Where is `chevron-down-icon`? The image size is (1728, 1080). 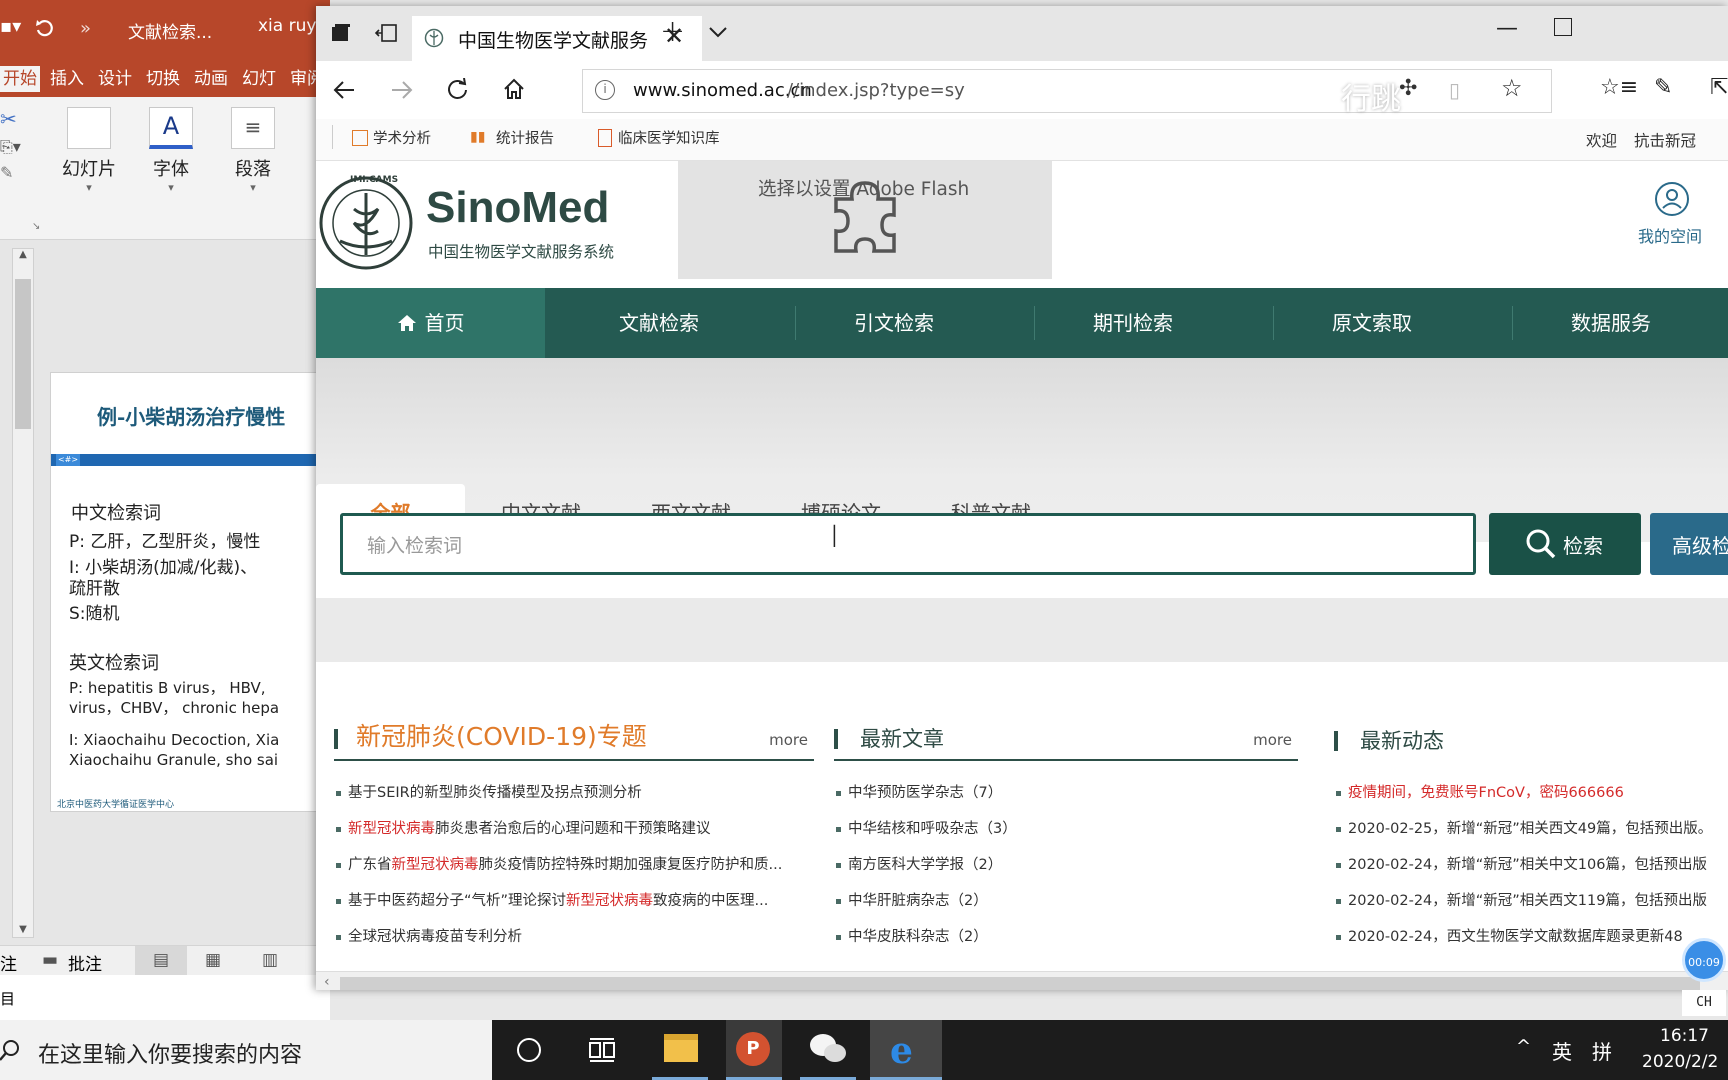
chevron-down-icon is located at coordinates (718, 32).